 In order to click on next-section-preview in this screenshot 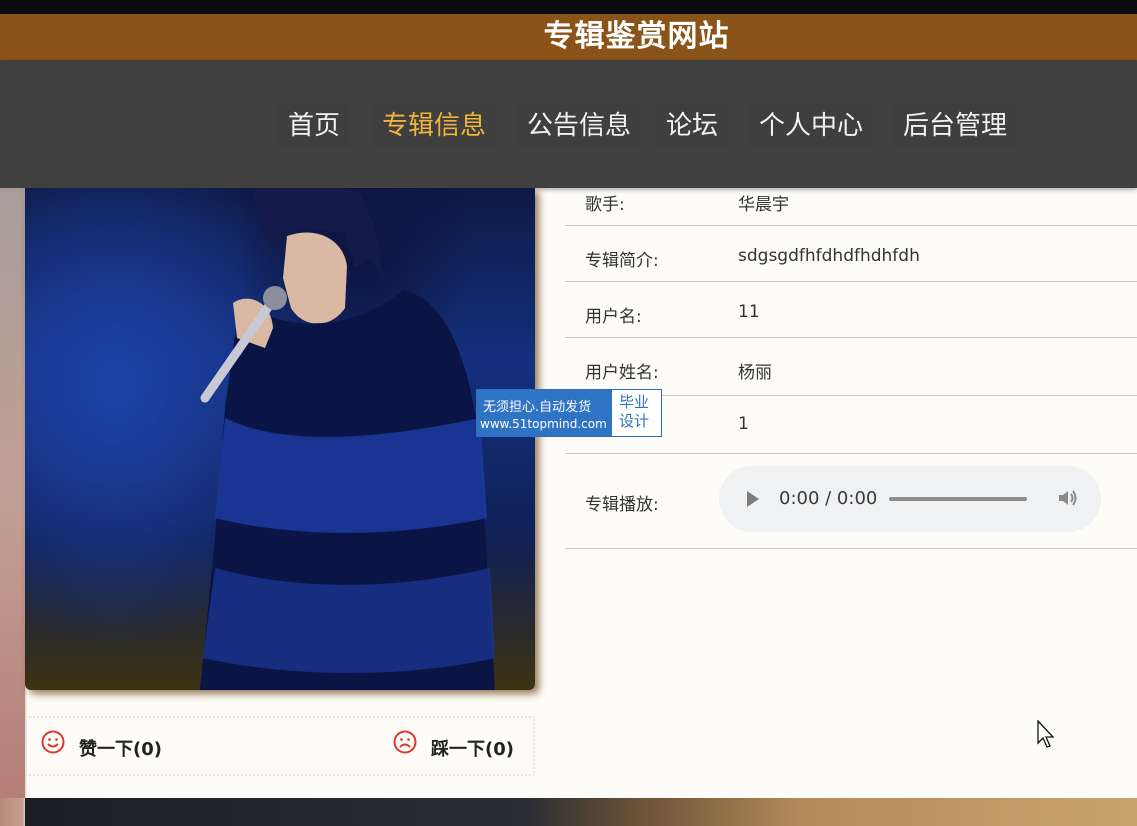, I will do `click(581, 812)`.